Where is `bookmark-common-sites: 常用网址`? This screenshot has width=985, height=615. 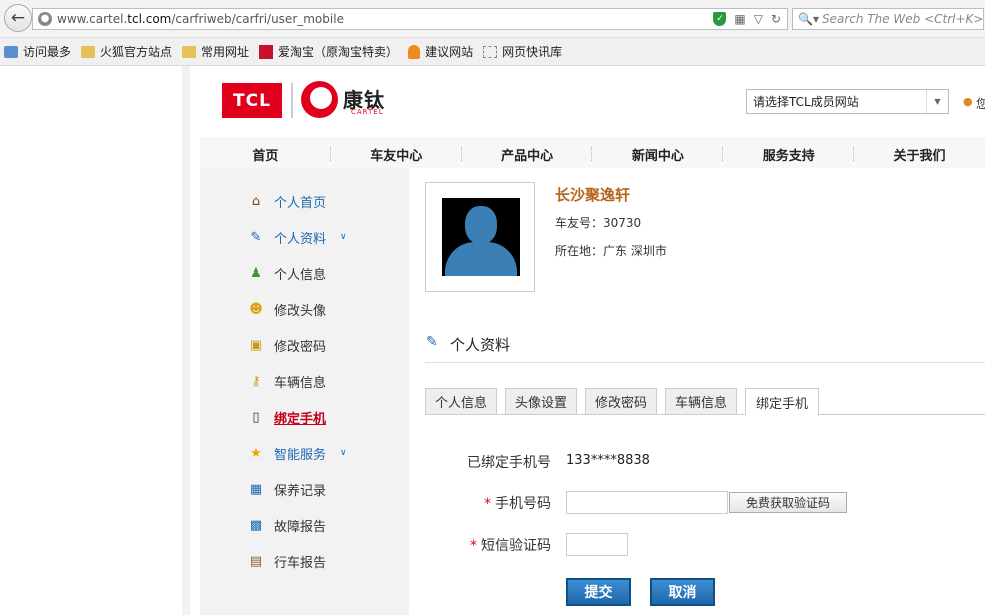 bookmark-common-sites: 常用网址 is located at coordinates (215, 51).